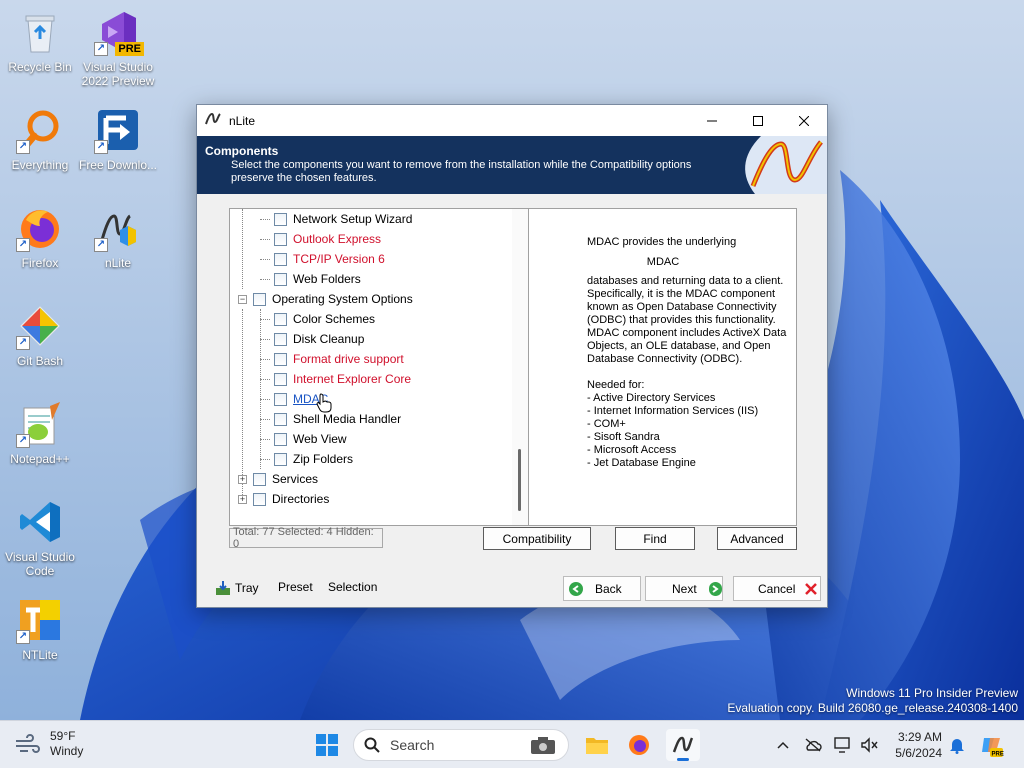  I want to click on hand-cursor-icon, so click(324, 403).